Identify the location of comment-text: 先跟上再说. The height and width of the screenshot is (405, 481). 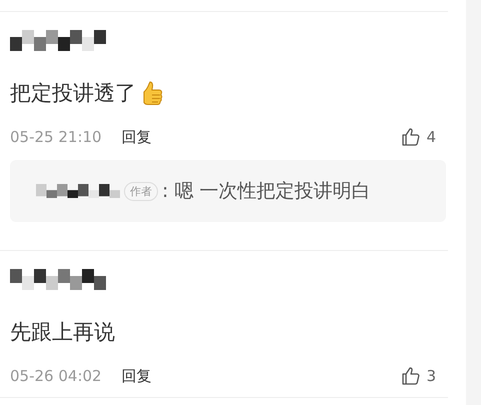
(62, 332).